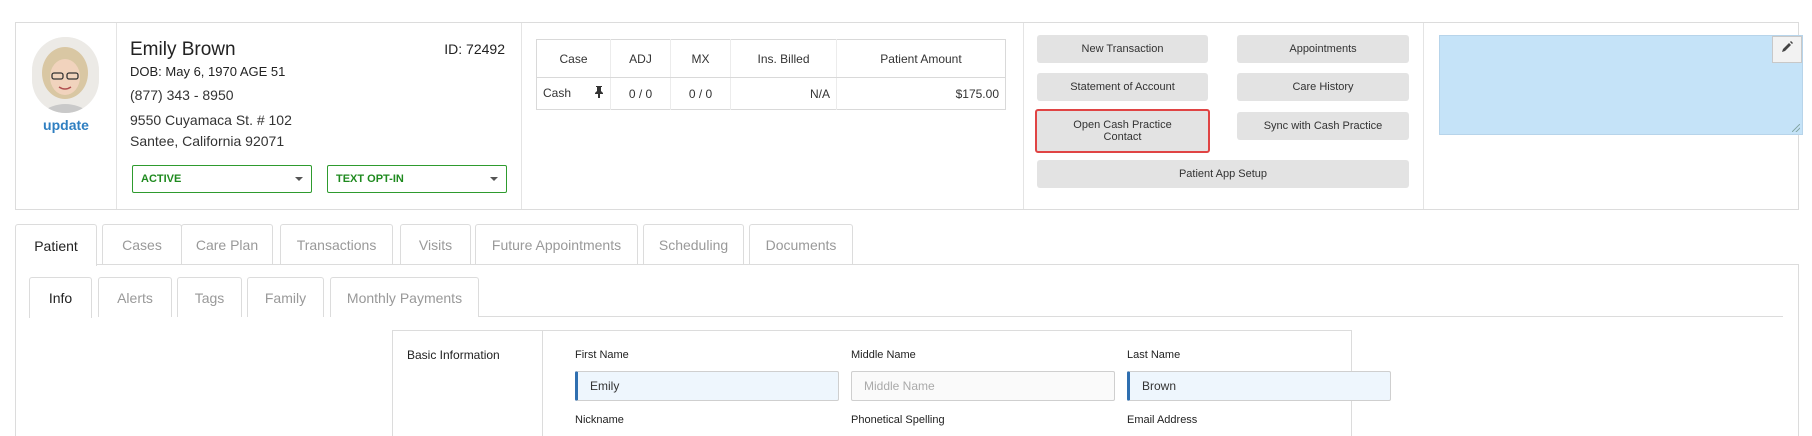 This screenshot has height=436, width=1812. Describe the element at coordinates (640, 93) in the screenshot. I see `cell-adj: 0 / 0` at that location.